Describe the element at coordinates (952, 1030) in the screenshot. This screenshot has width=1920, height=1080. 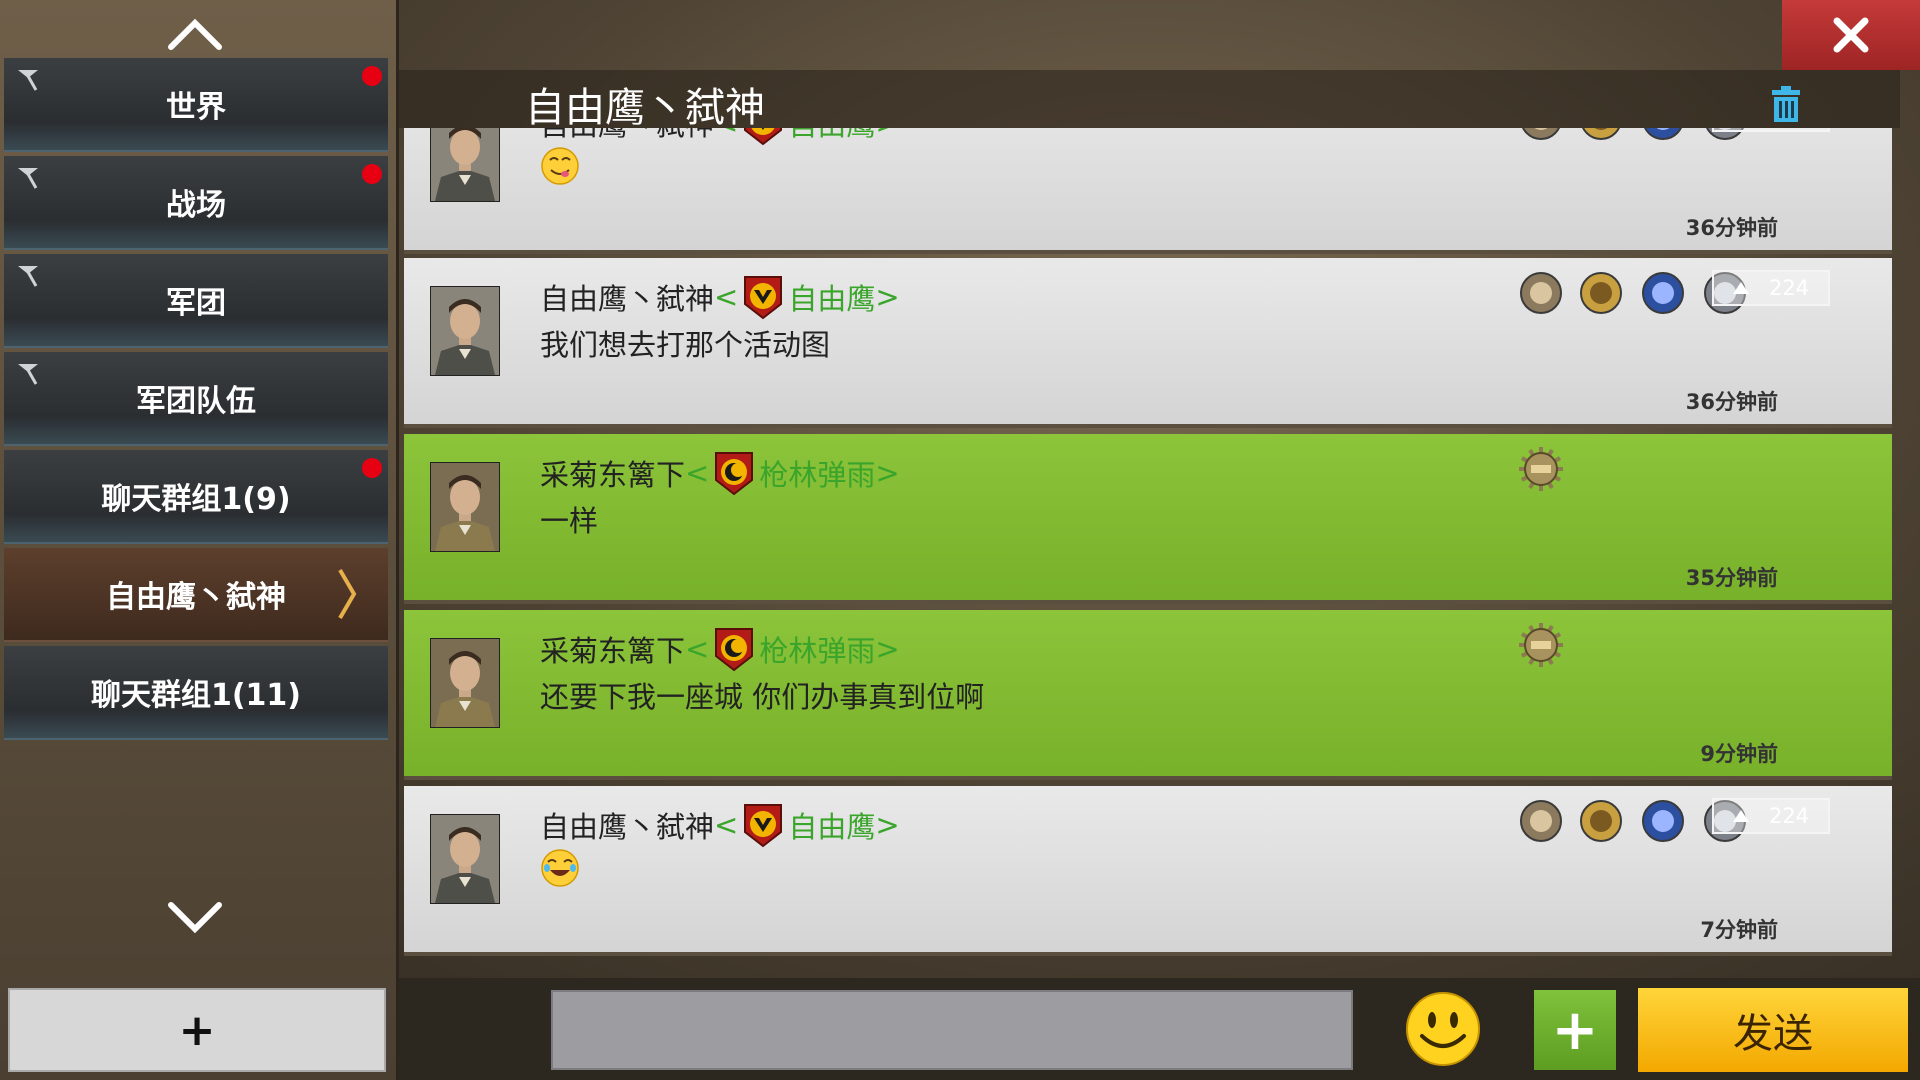
I see `message-input` at that location.